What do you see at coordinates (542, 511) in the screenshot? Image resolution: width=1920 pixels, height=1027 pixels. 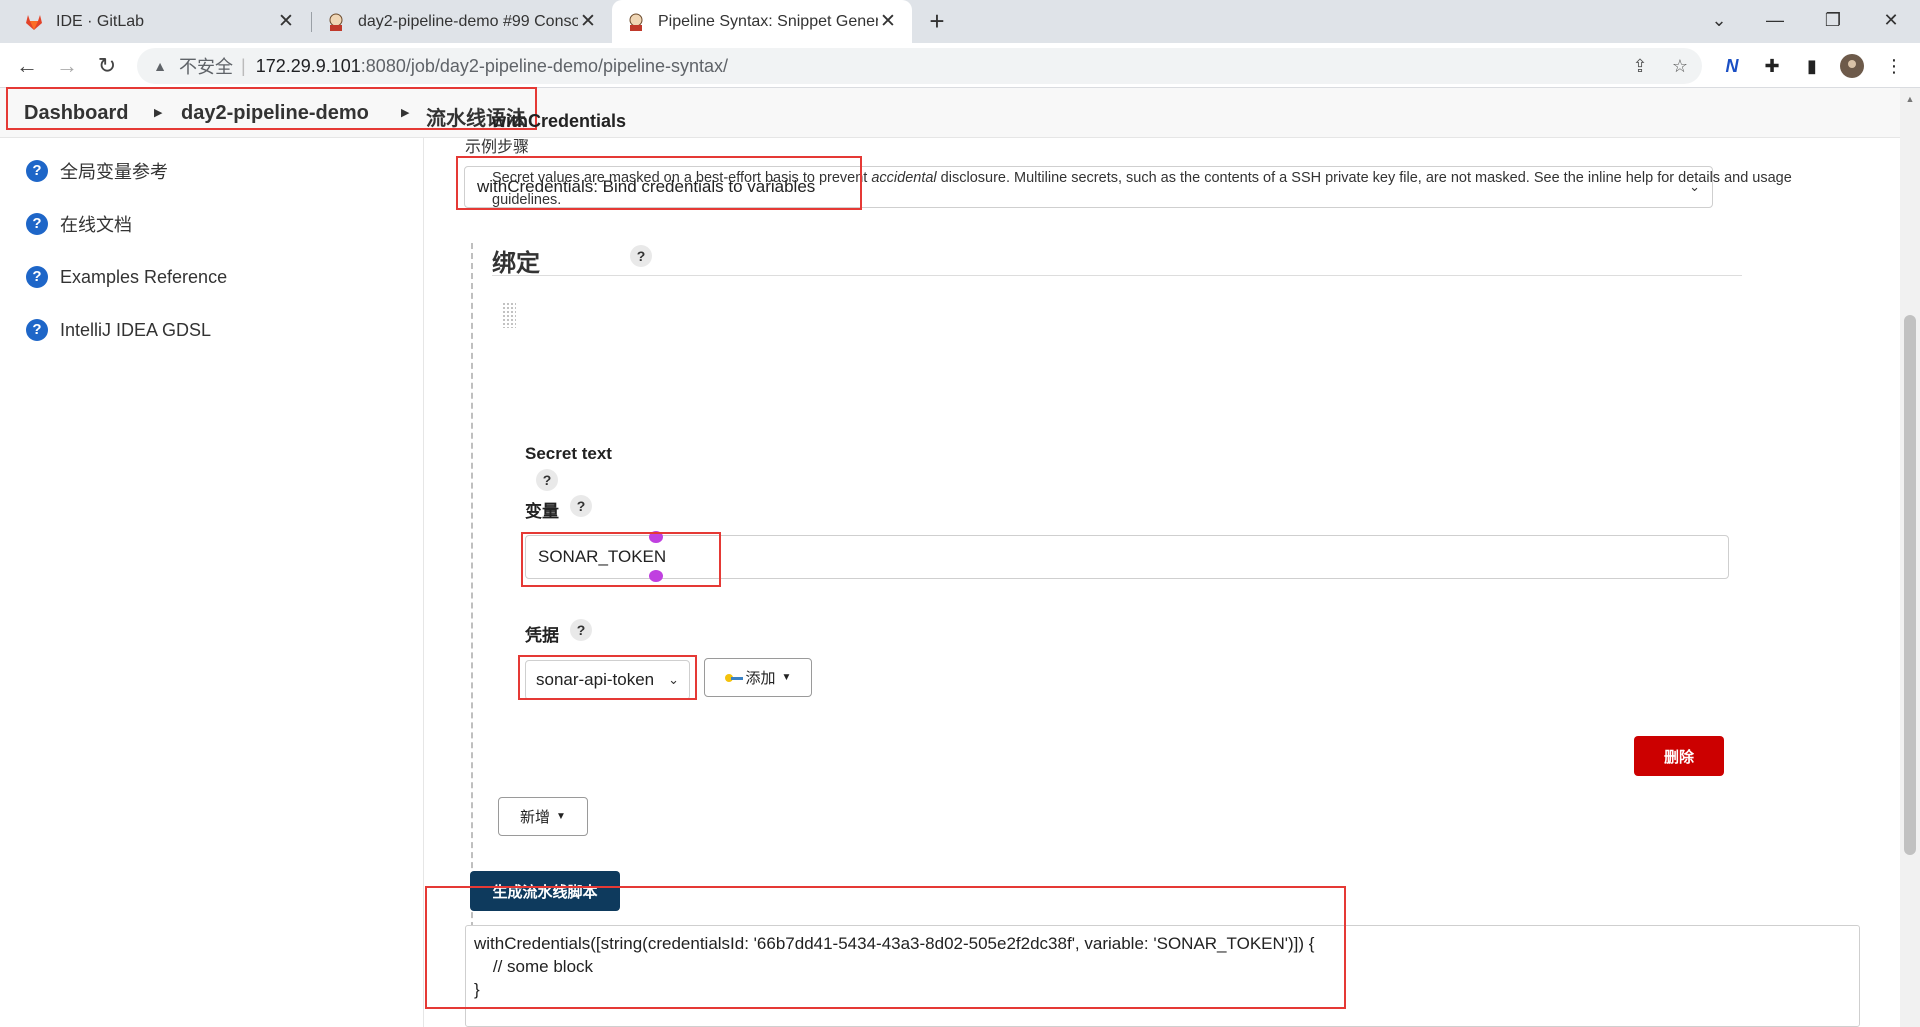 I see `variable-label: 变量` at bounding box center [542, 511].